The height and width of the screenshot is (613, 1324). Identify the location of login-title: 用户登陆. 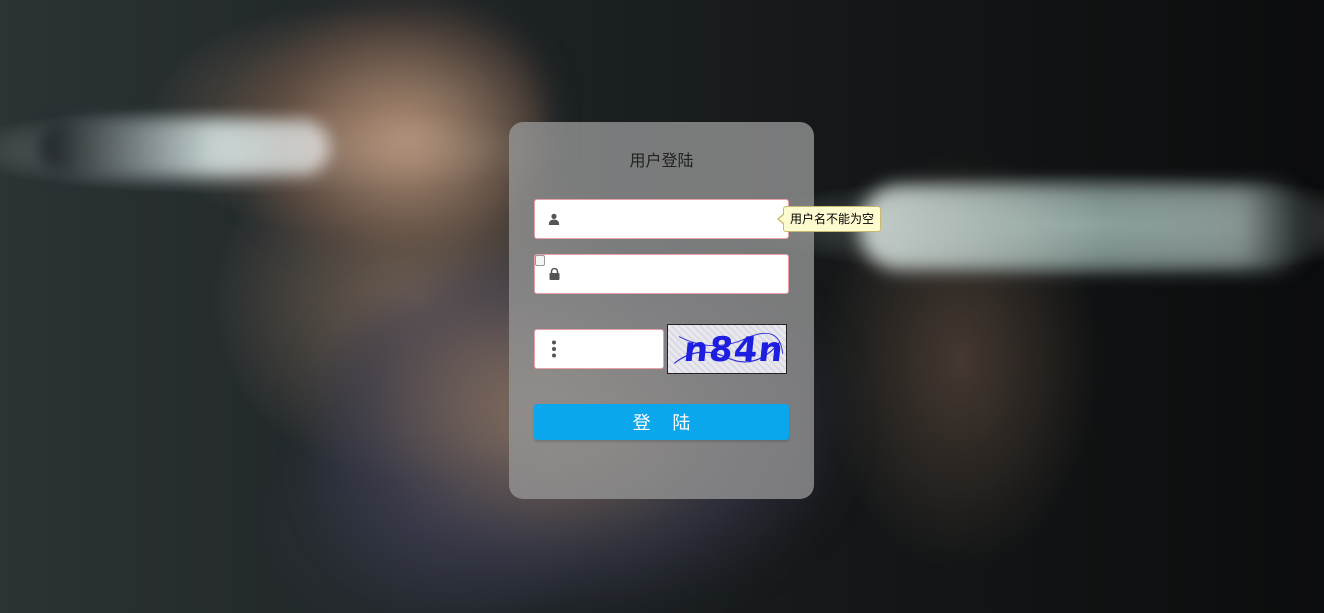
(661, 160).